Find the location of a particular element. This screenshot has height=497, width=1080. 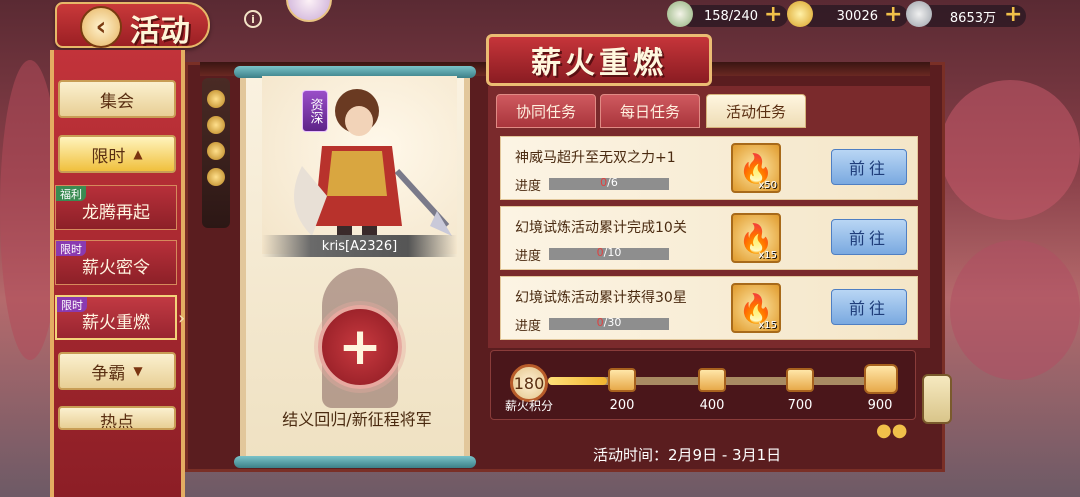

avatar is located at coordinates (309, 11).